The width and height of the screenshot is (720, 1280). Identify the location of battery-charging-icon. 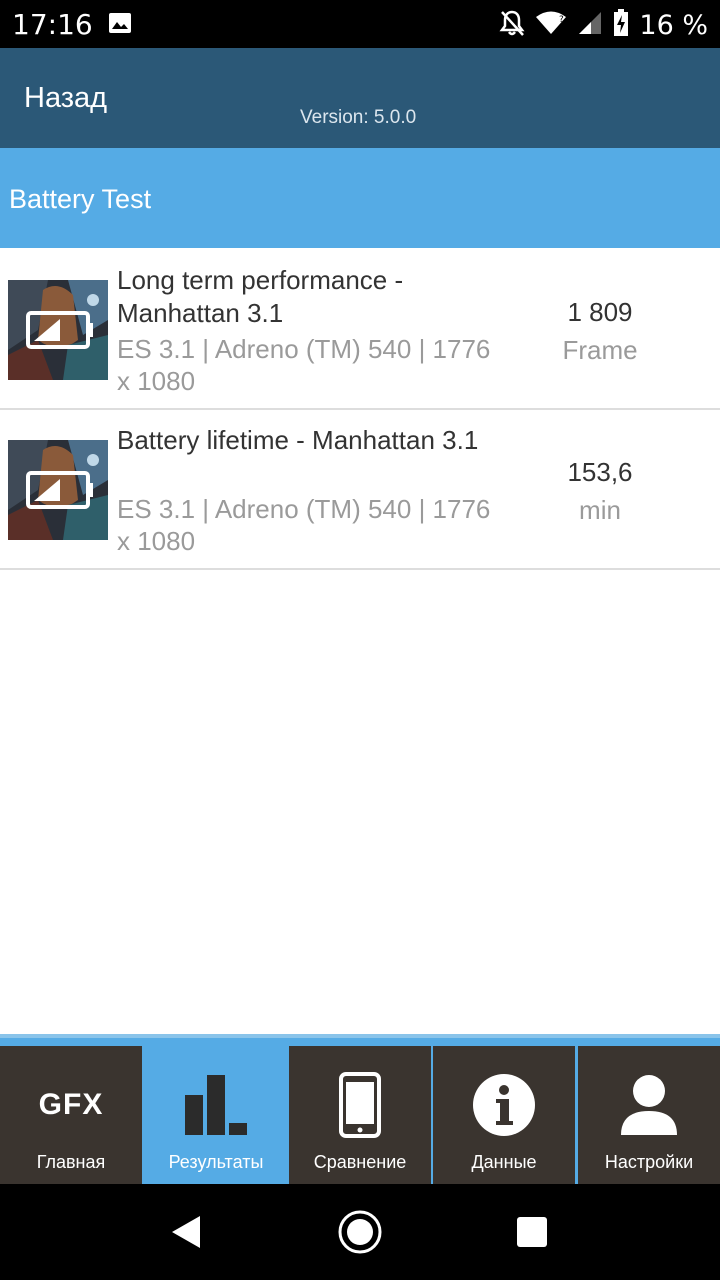
(621, 25).